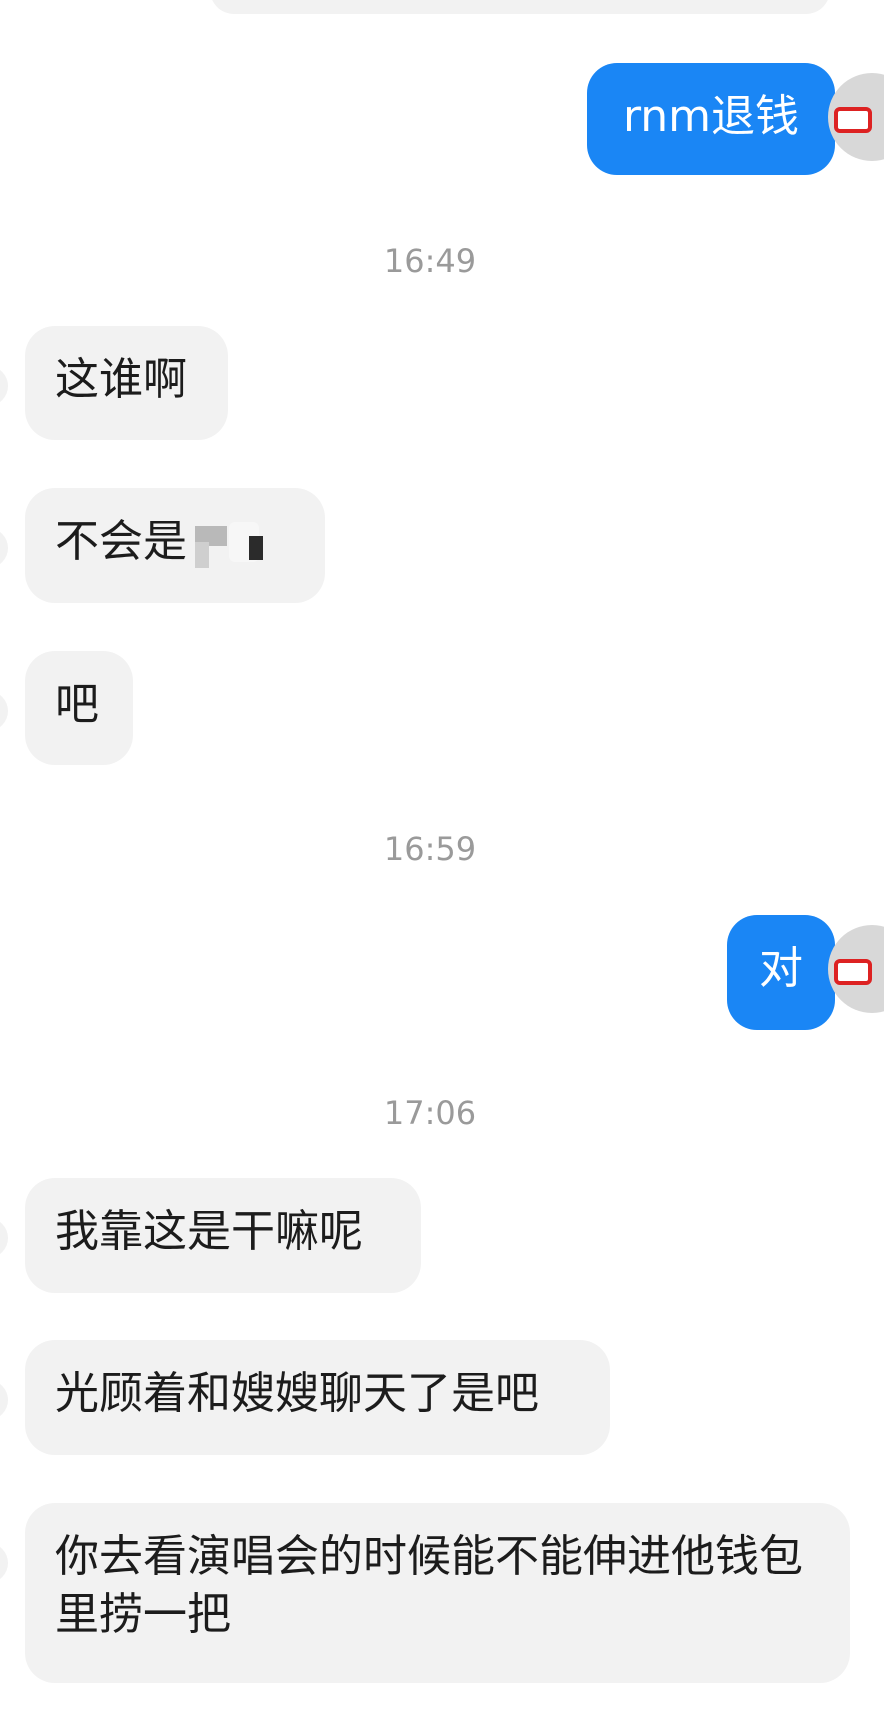 Image resolution: width=884 pixels, height=1721 pixels. I want to click on message-text: 吧, so click(77, 704).